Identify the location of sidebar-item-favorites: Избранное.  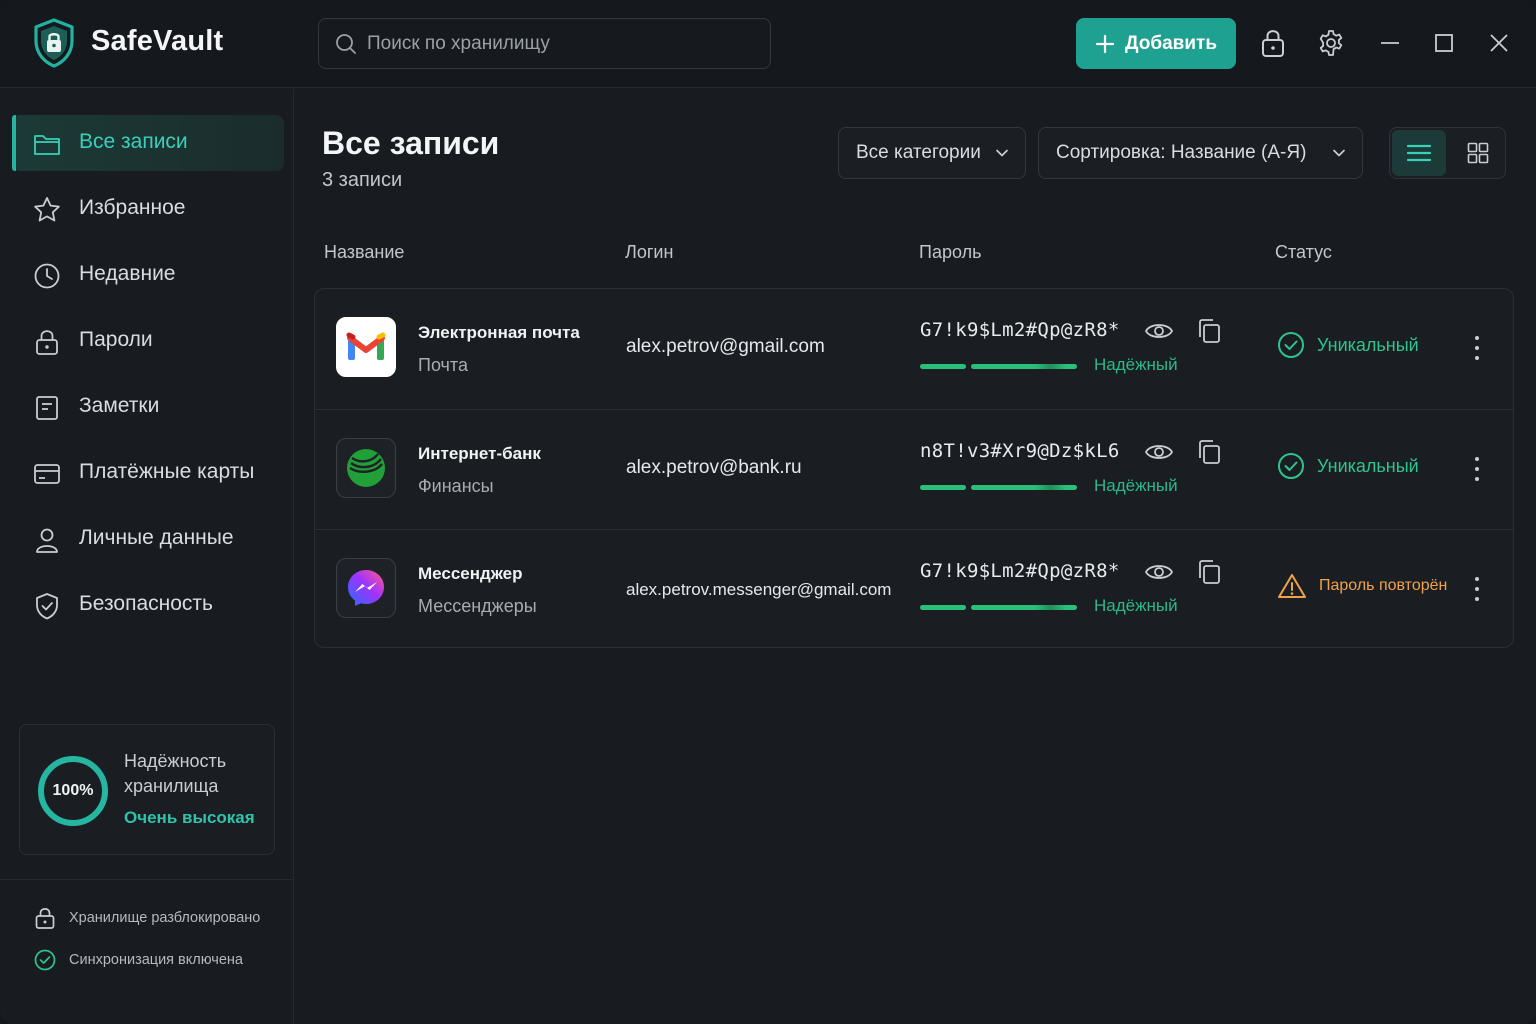
(148, 209).